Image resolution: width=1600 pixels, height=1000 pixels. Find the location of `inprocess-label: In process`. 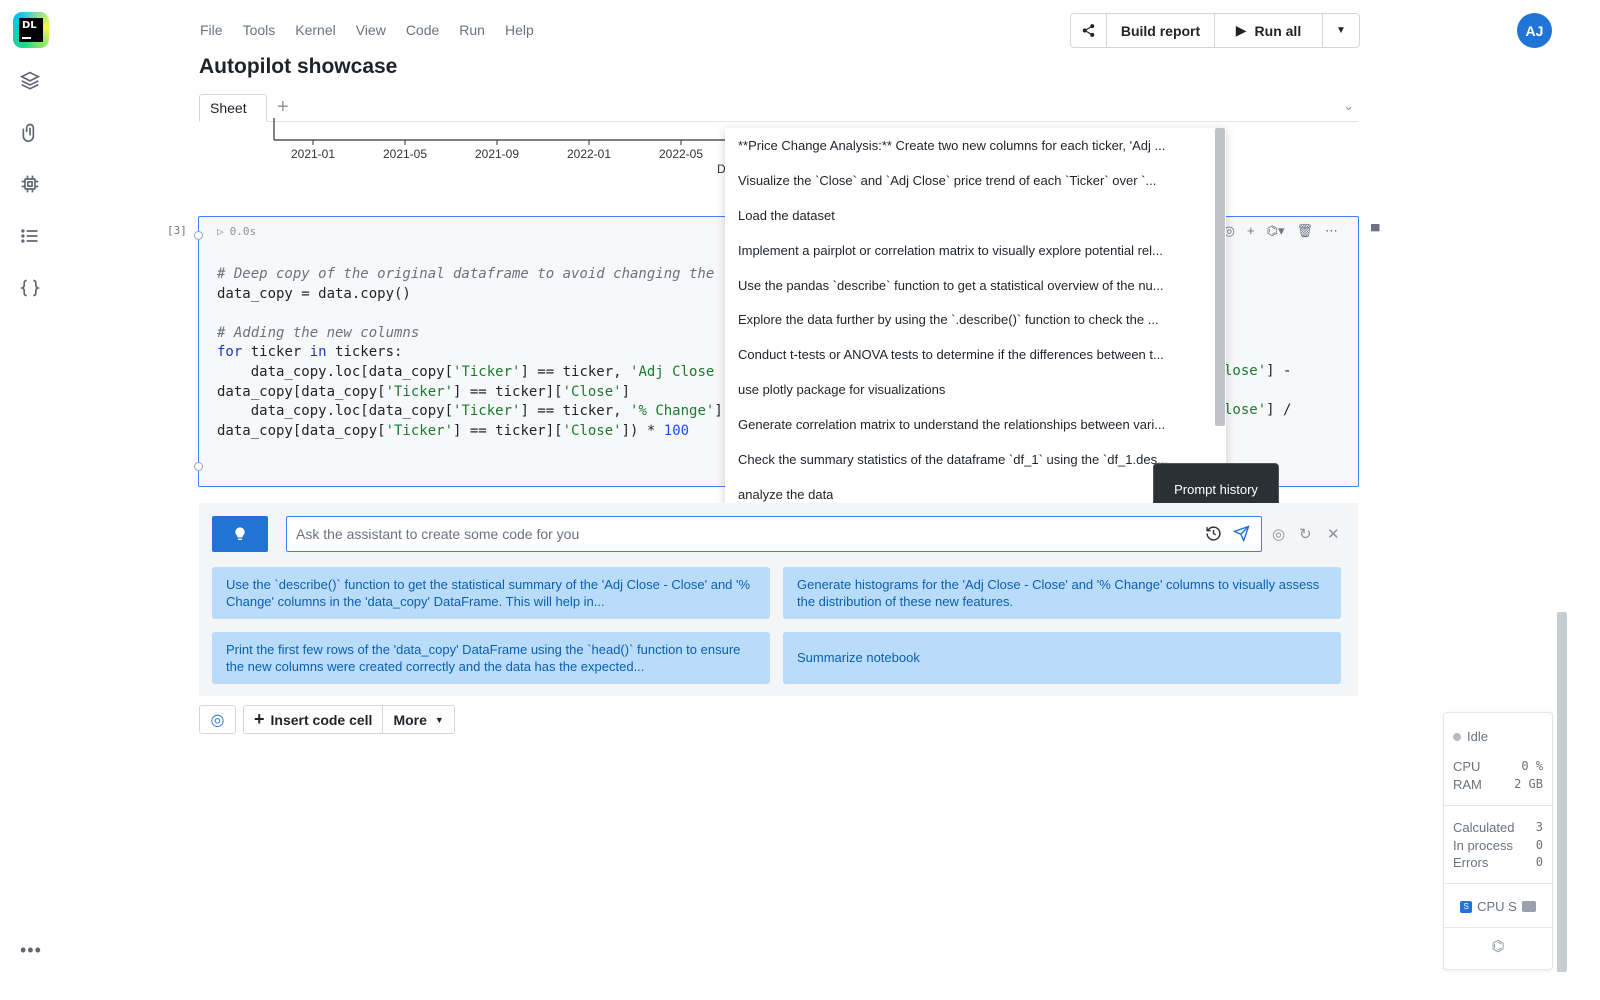

inprocess-label: In process is located at coordinates (1483, 845).